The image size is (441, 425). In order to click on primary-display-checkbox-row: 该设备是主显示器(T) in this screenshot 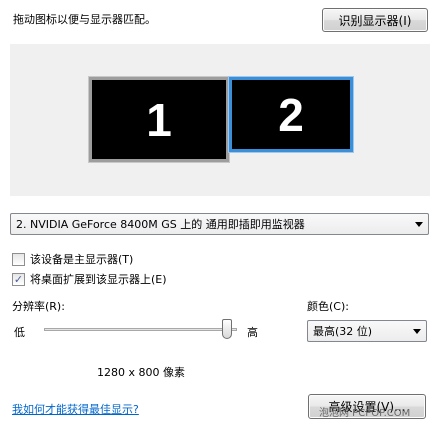, I will do `click(72, 259)`.